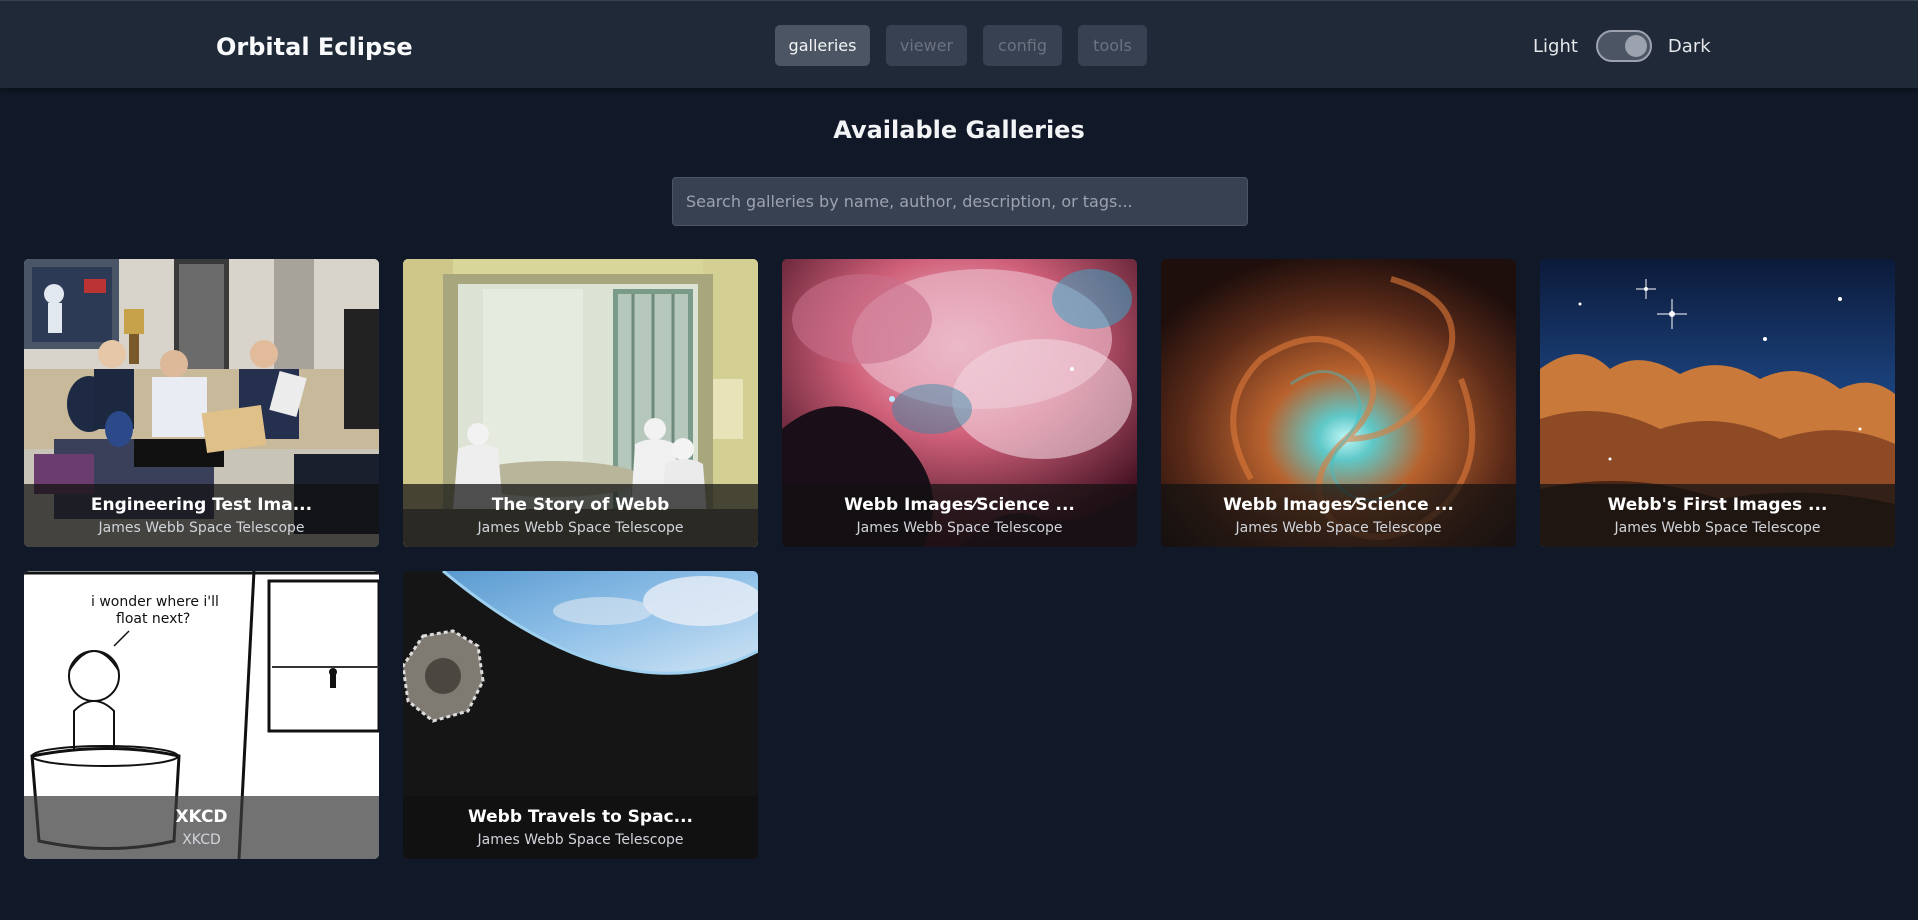  I want to click on main-nav: galleries viewer config tools, so click(961, 45).